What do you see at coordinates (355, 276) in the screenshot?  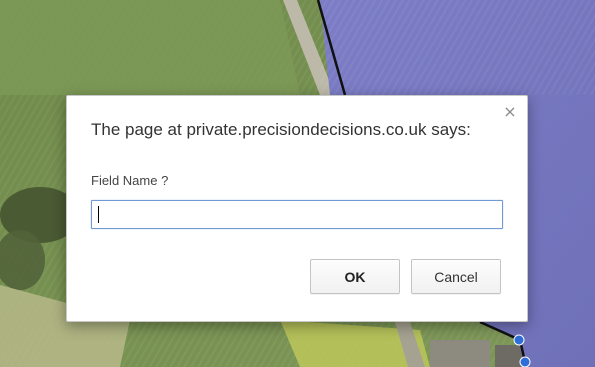 I see `ok-button: OK` at bounding box center [355, 276].